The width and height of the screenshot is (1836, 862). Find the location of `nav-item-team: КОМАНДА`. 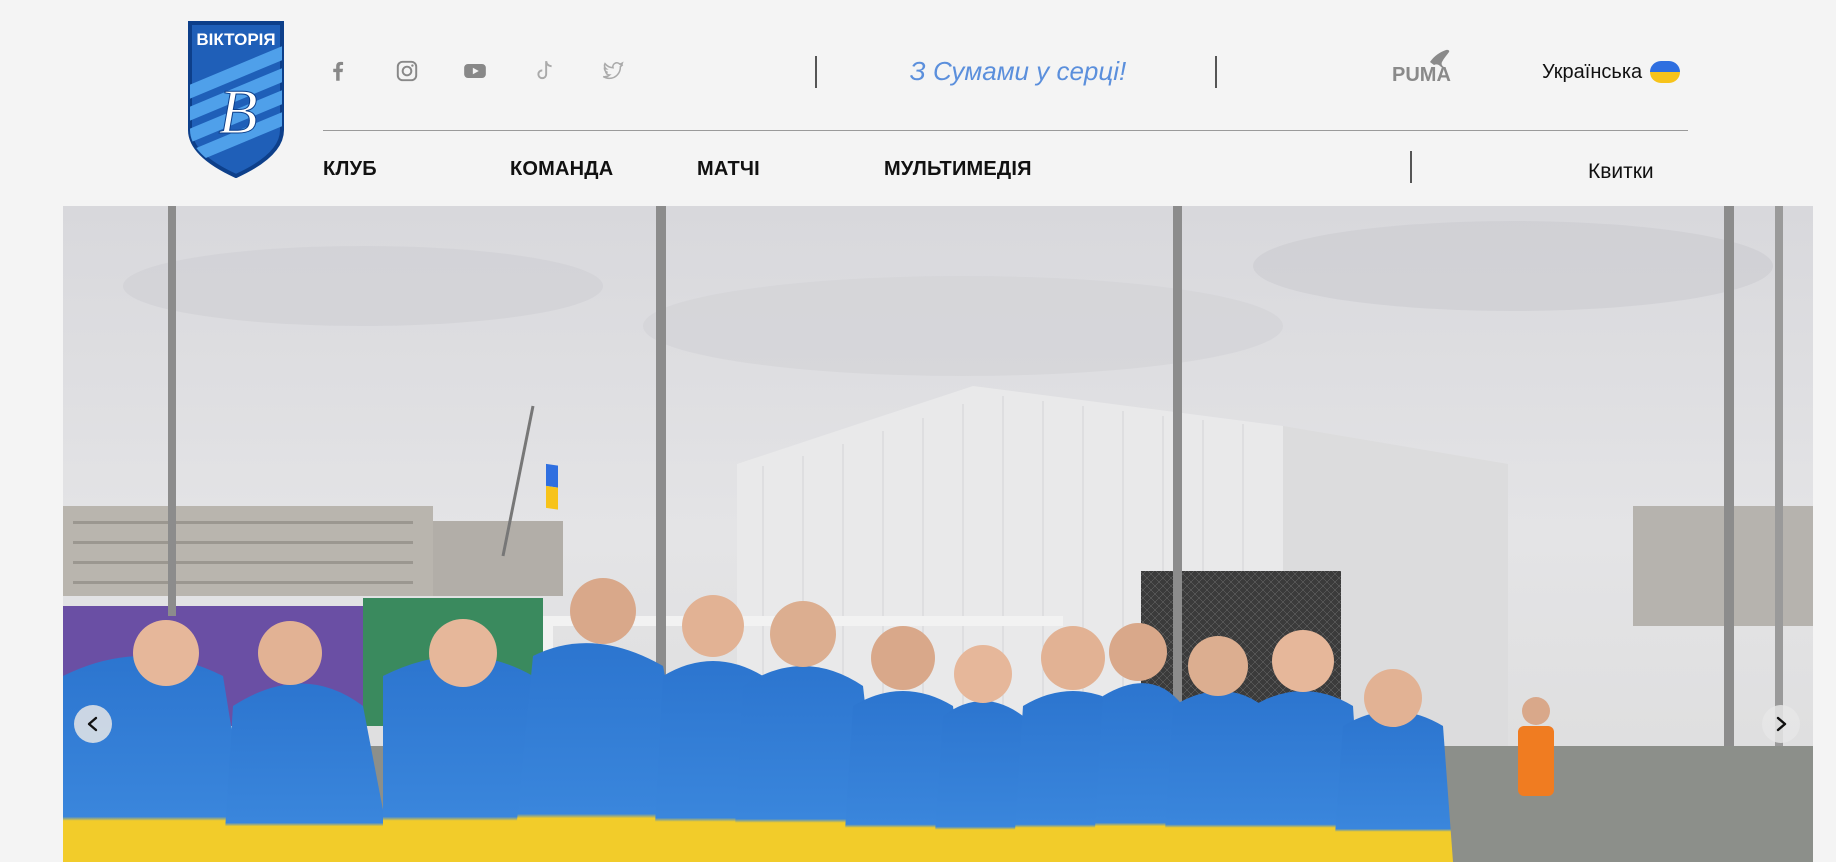

nav-item-team: КОМАНДА is located at coordinates (561, 169).